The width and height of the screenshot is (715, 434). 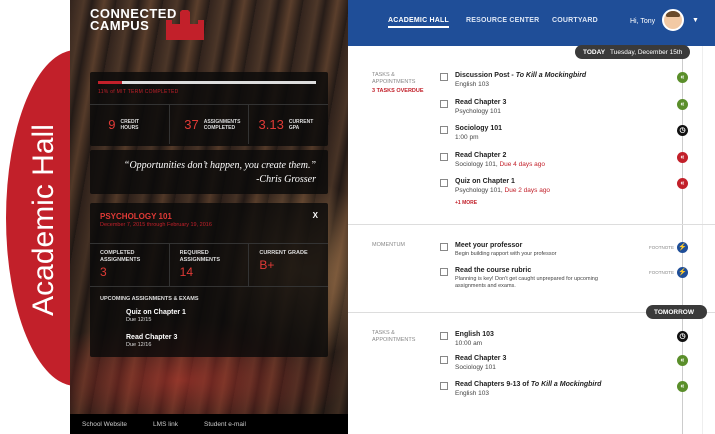 I want to click on task-subtitle: Psychology 101, Due 2 days ago, so click(x=503, y=190).